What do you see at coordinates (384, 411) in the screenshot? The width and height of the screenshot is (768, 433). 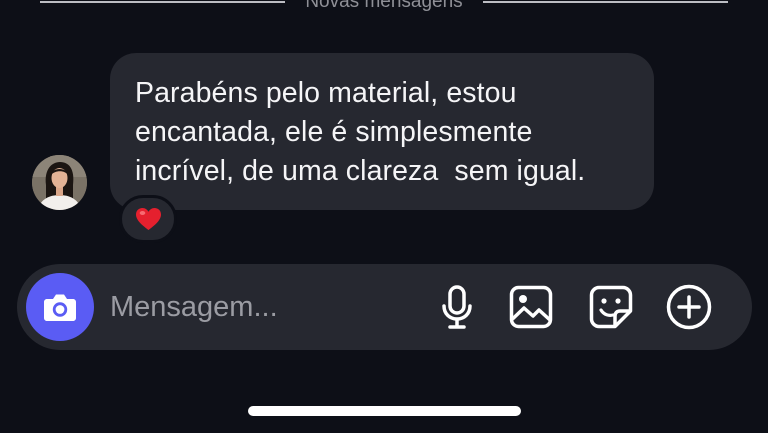 I see `home-indicator` at bounding box center [384, 411].